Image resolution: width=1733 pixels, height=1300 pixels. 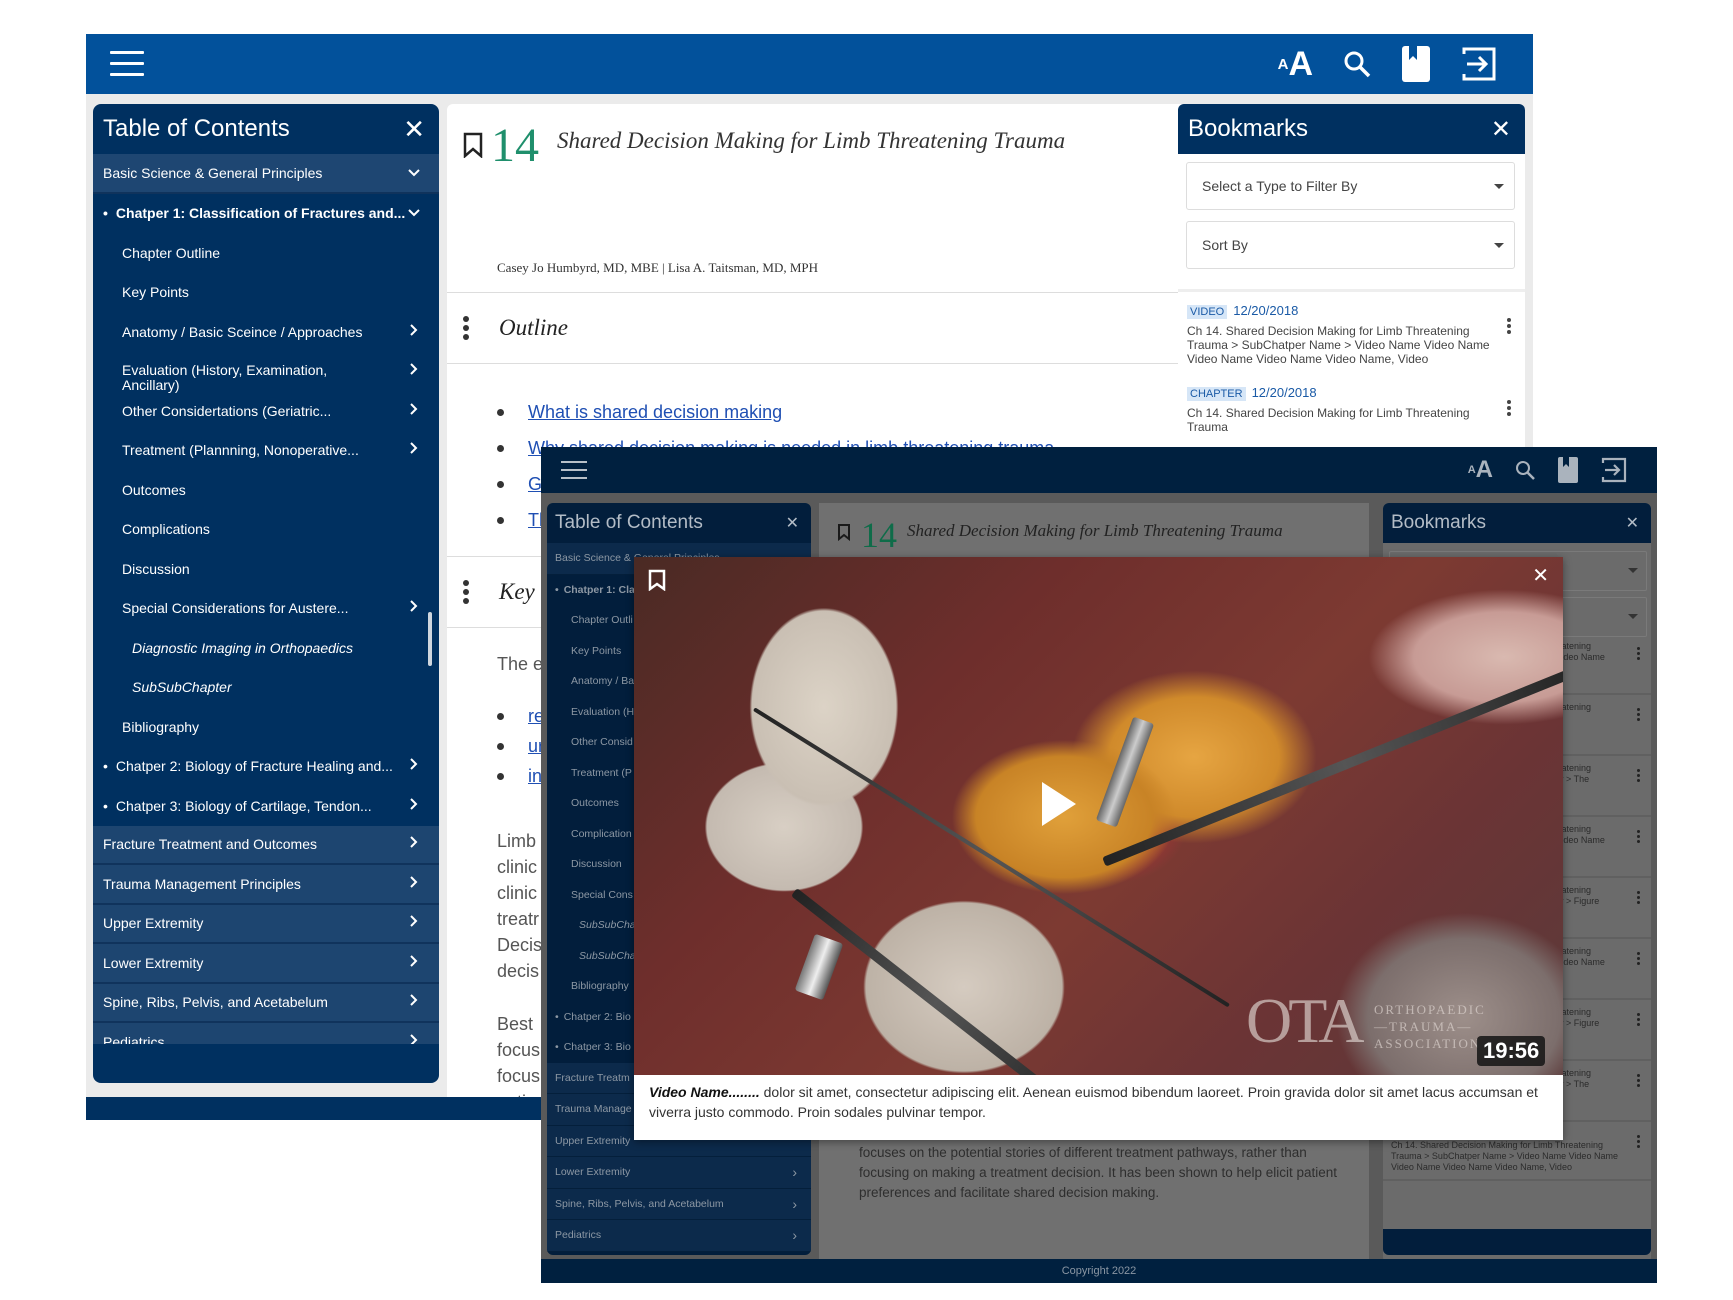 What do you see at coordinates (679, 1236) in the screenshot?
I see `toc-item: Pediatrics ›` at bounding box center [679, 1236].